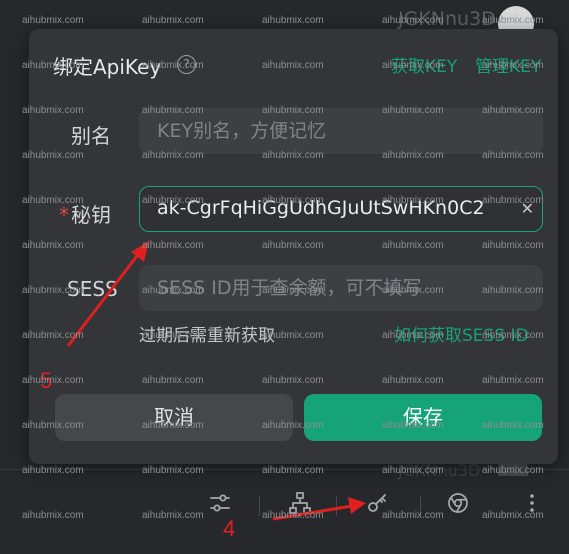 Image resolution: width=569 pixels, height=554 pixels. What do you see at coordinates (508, 64) in the screenshot?
I see `manage-key-link: 管理KEY` at bounding box center [508, 64].